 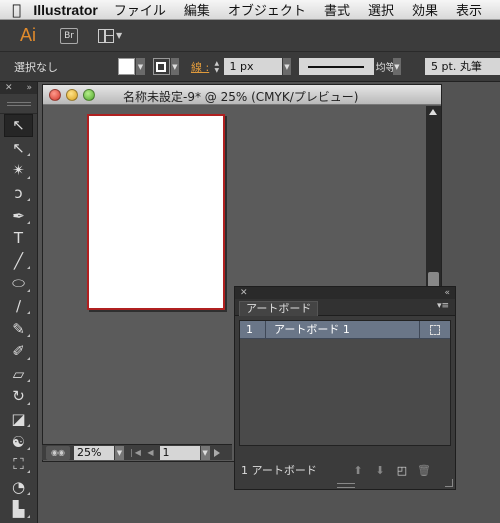 I want to click on window-controls, so click(x=72, y=95).